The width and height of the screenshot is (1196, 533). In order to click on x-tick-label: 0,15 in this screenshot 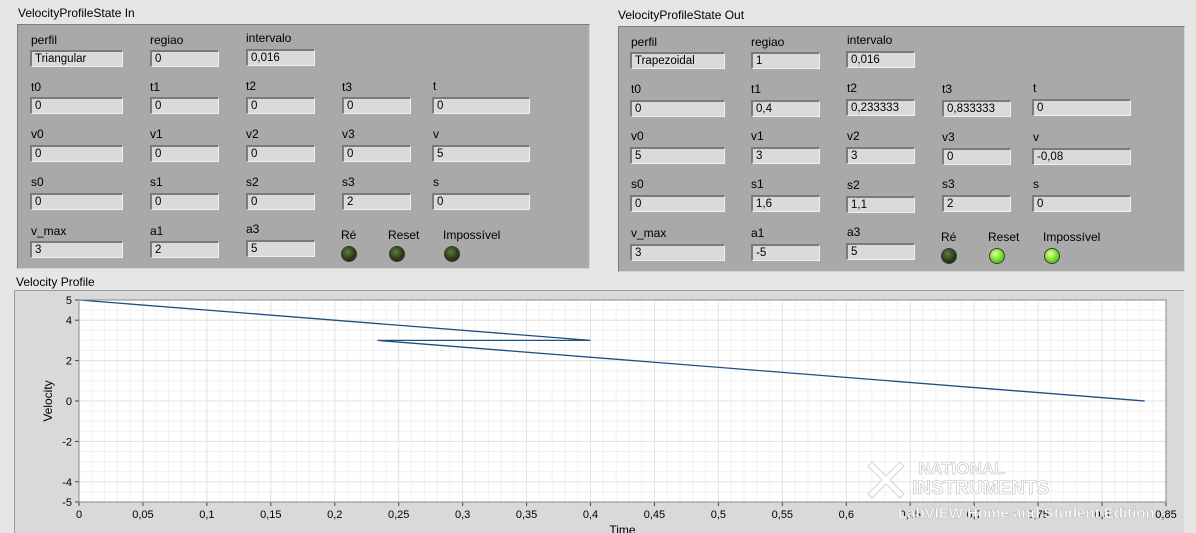, I will do `click(270, 515)`.